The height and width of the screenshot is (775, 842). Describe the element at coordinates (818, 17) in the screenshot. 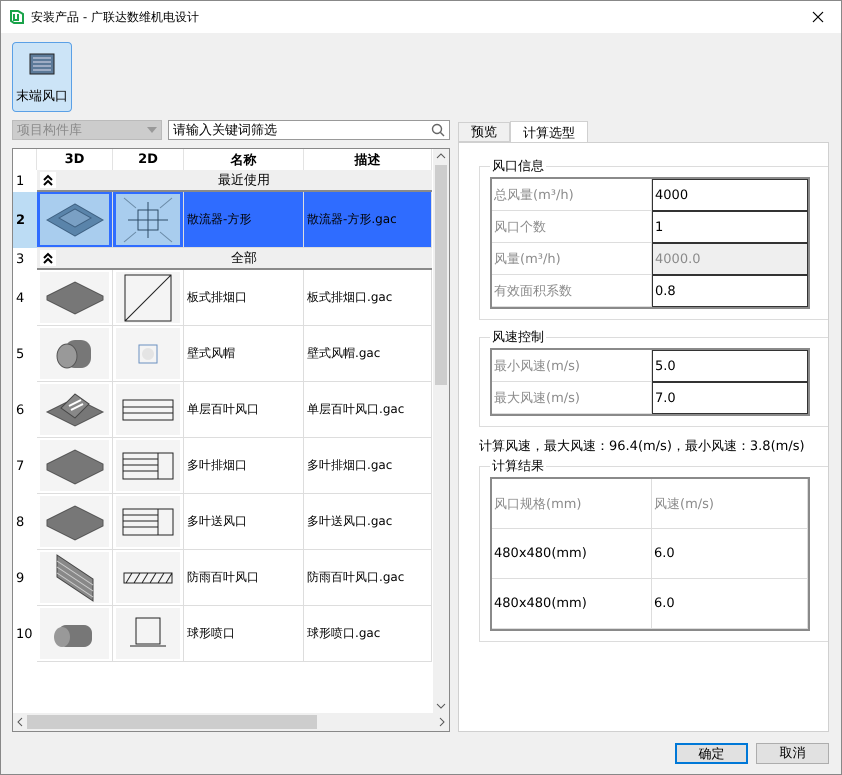

I see `close-icon` at that location.